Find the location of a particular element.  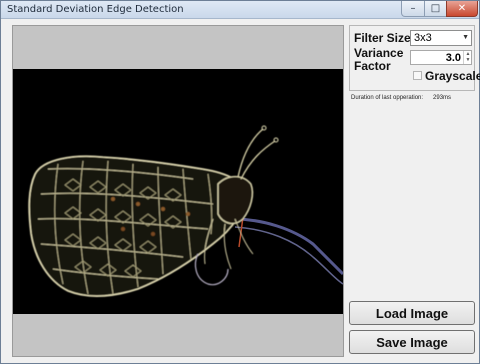

minimize-button: – is located at coordinates (413, 9).